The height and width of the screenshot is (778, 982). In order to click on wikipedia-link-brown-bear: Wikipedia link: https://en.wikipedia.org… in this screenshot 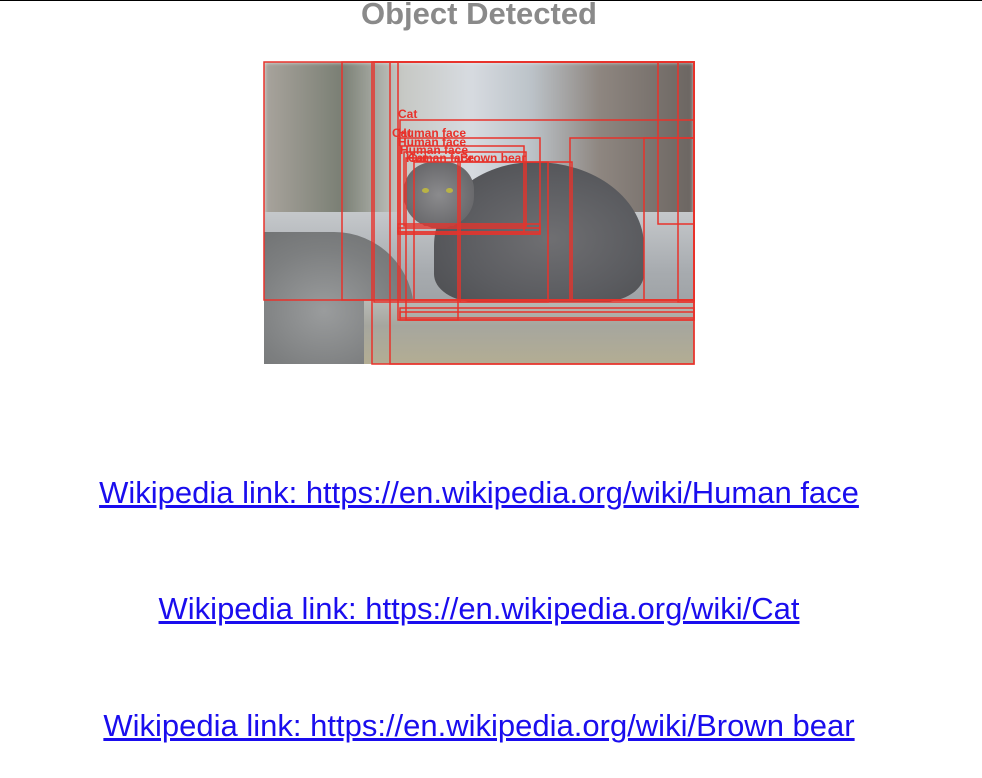, I will do `click(479, 726)`.